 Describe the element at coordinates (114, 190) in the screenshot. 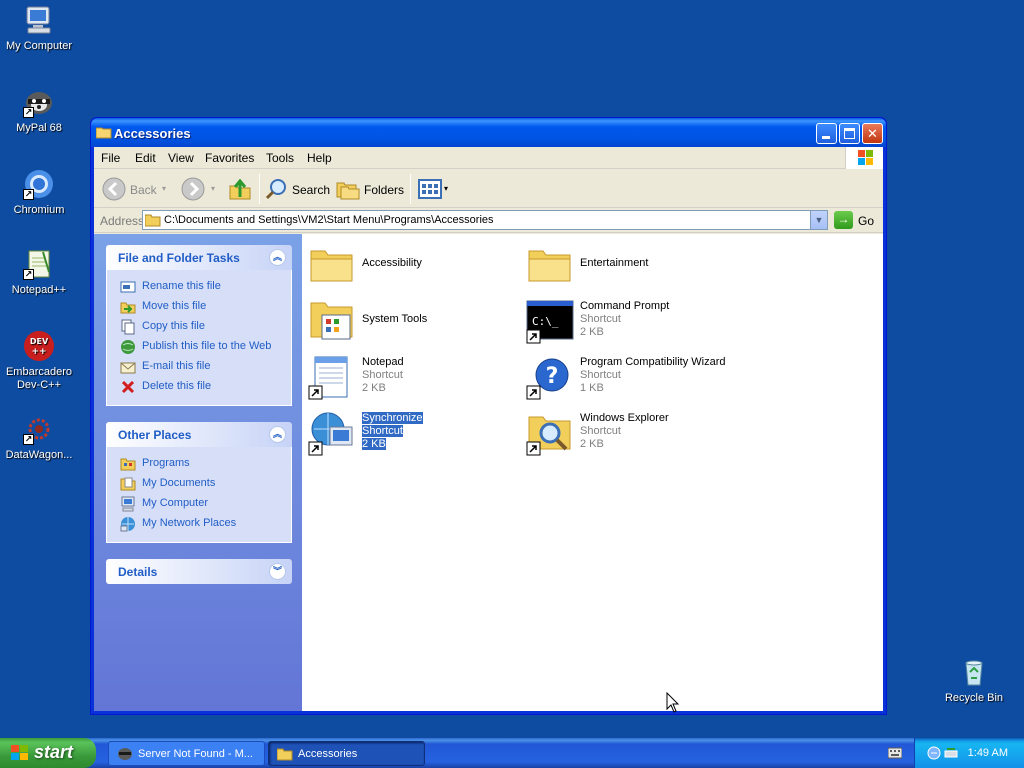

I see `back-arrow-icon` at that location.